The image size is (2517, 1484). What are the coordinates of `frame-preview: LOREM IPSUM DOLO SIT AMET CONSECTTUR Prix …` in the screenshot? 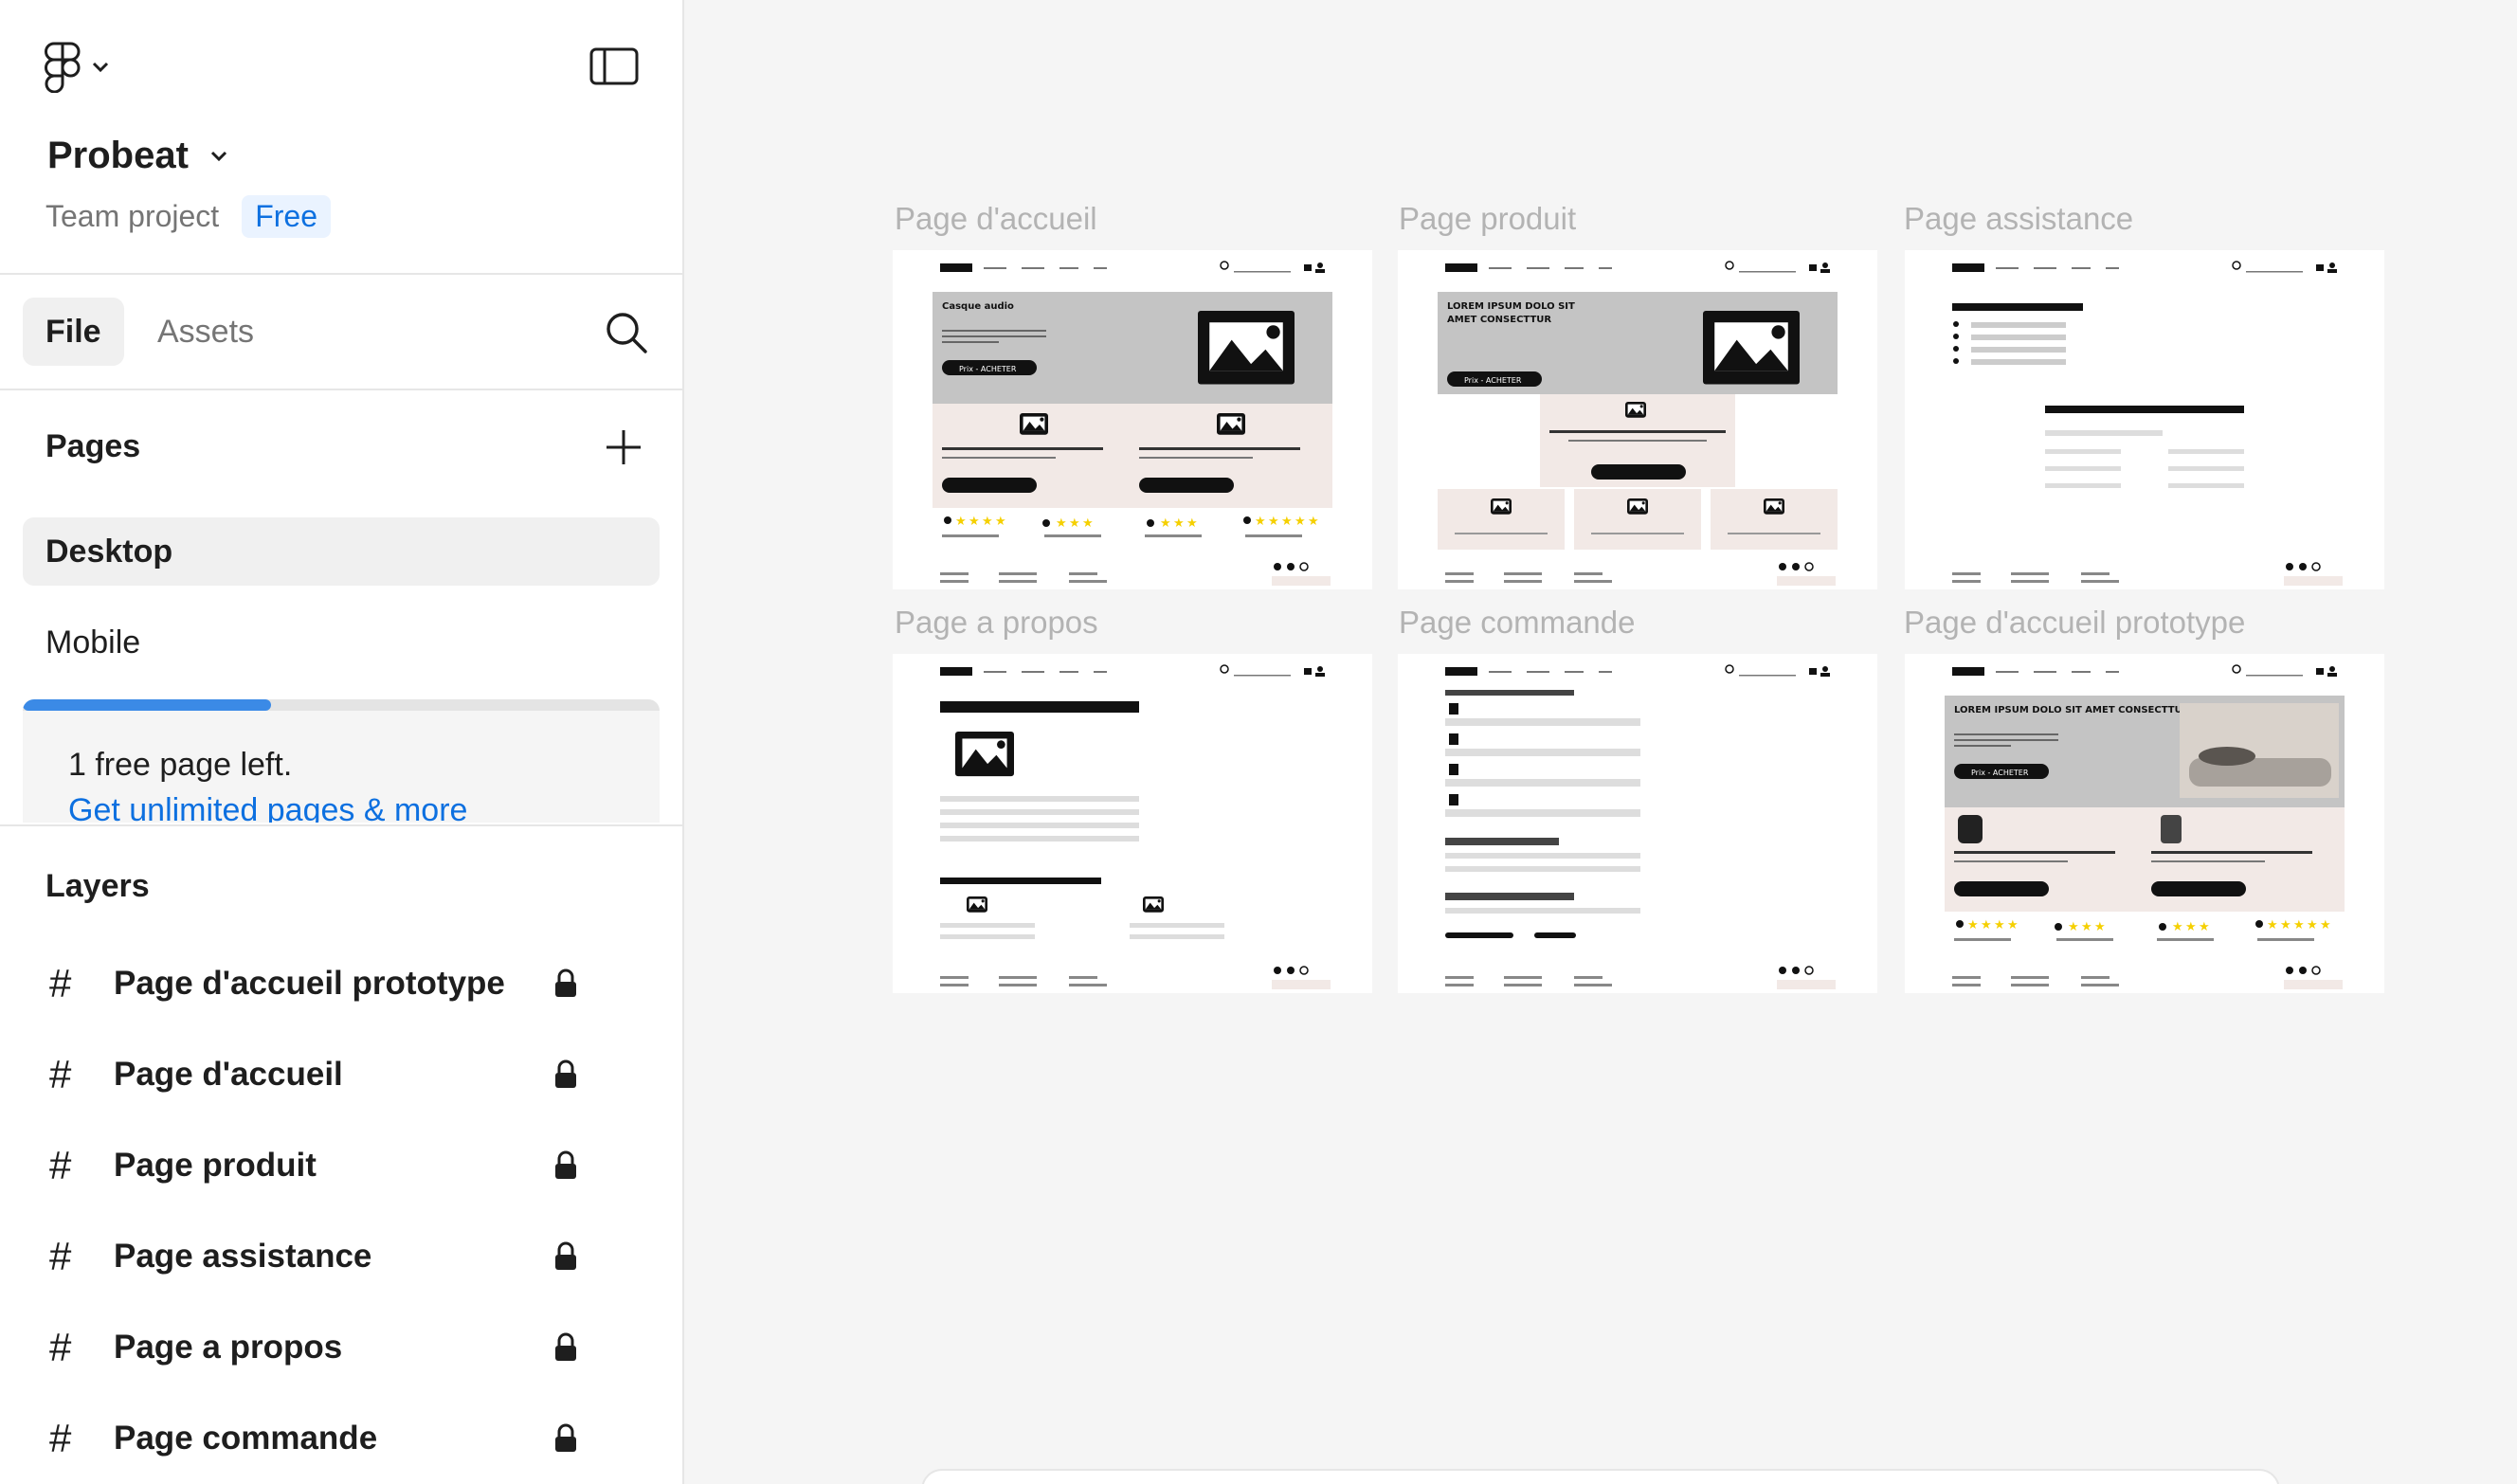 It's located at (1638, 423).